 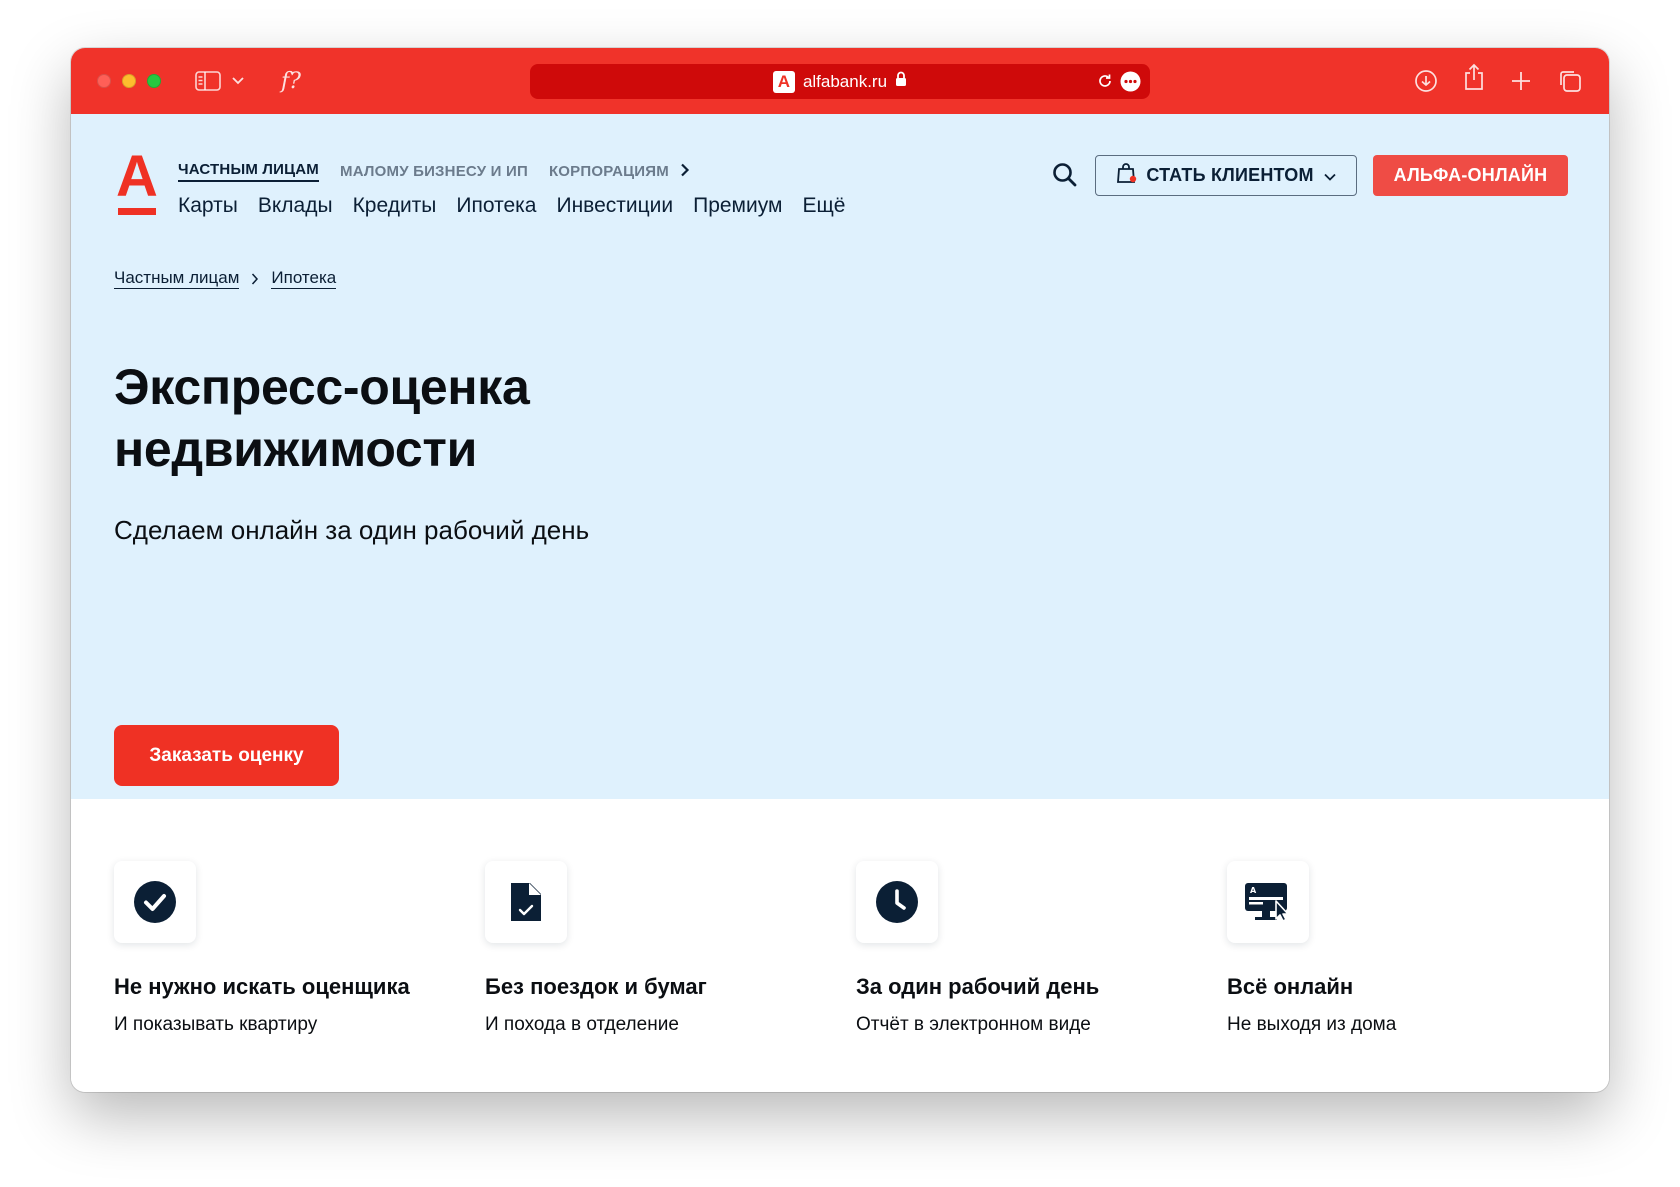 I want to click on page-title-line-1: Экспресс-оценка, so click(x=322, y=387).